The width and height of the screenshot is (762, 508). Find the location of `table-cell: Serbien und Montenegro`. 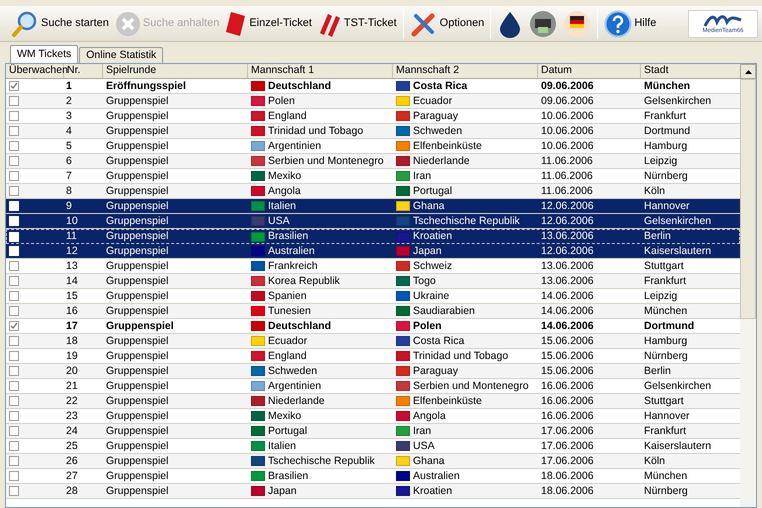

table-cell: Serbien und Montenegro is located at coordinates (326, 161).